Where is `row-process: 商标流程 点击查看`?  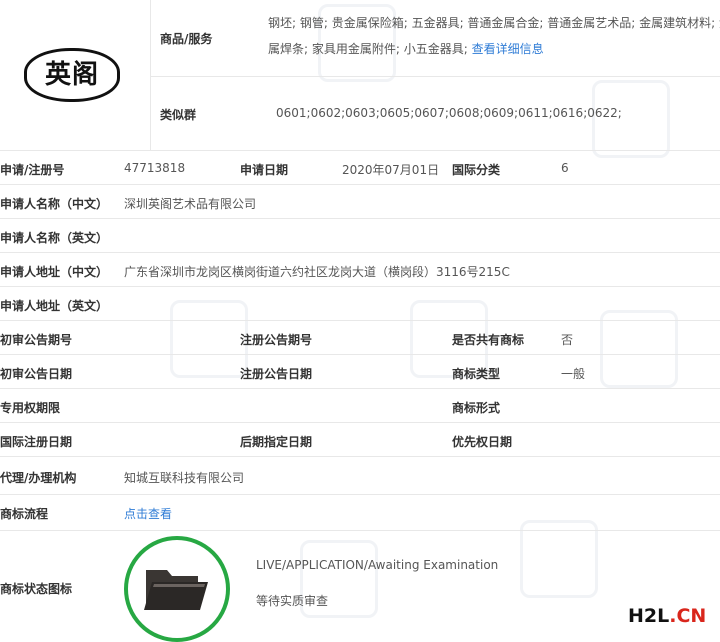 row-process: 商标流程 点击查看 is located at coordinates (360, 512).